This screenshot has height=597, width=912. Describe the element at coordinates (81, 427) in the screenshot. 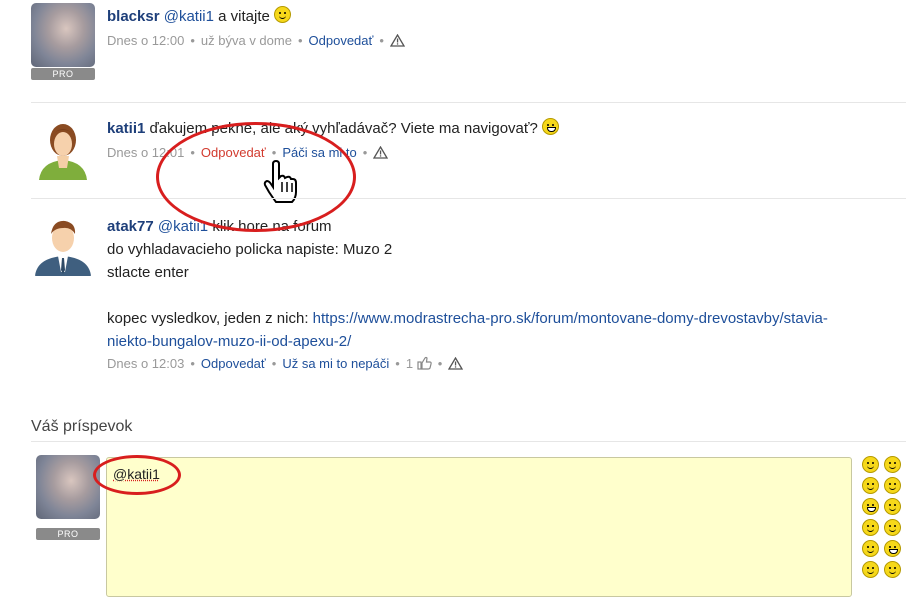

I see `reply-section-title: Váš príspevok` at that location.